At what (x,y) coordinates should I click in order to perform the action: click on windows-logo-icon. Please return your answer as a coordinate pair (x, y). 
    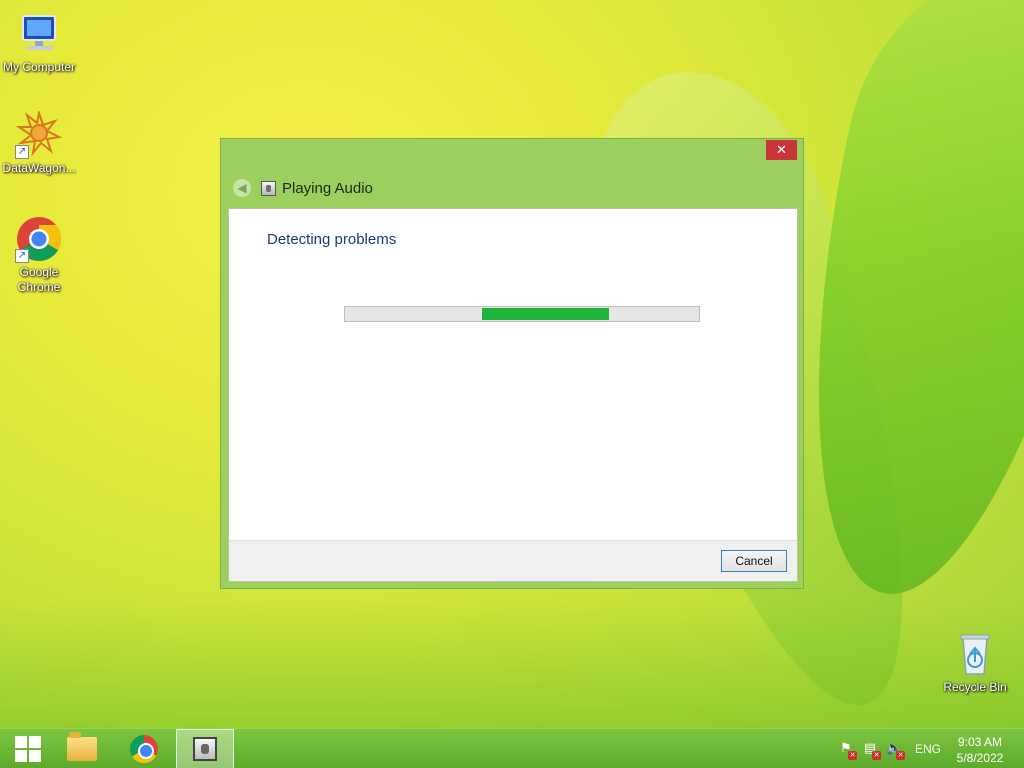
    Looking at the image, I should click on (28, 749).